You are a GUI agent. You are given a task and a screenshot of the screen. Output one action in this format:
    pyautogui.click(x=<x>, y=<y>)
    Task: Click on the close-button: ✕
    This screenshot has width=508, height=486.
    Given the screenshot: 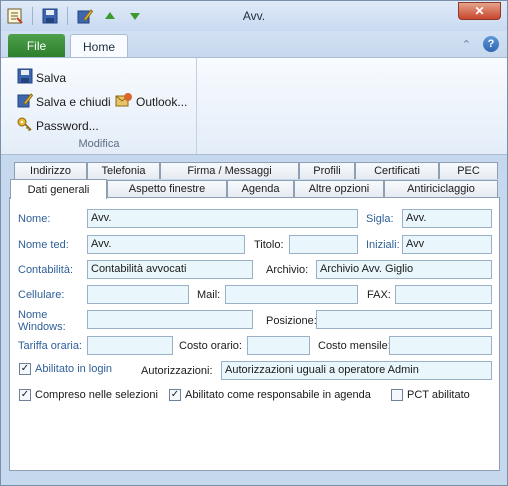 What is the action you would take?
    pyautogui.click(x=479, y=11)
    